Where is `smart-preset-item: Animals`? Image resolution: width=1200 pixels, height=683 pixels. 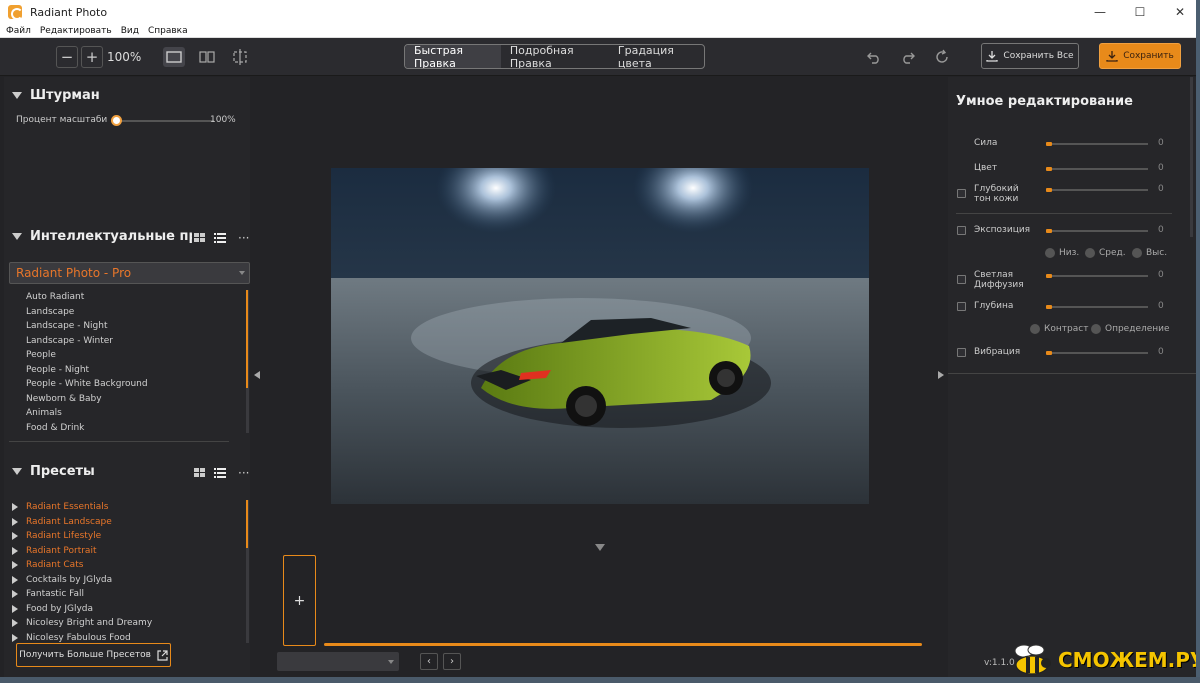 smart-preset-item: Animals is located at coordinates (131, 413).